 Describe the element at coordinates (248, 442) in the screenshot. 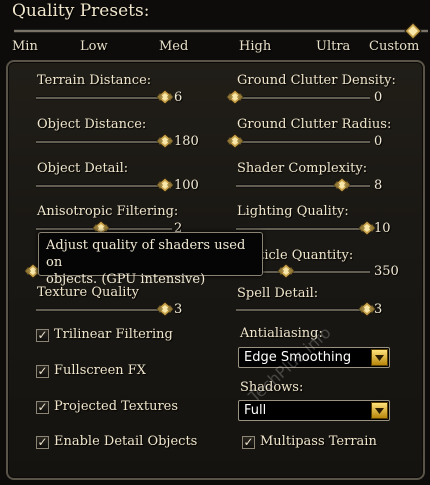

I see `multipass-terrain-checkbox: ✓` at that location.